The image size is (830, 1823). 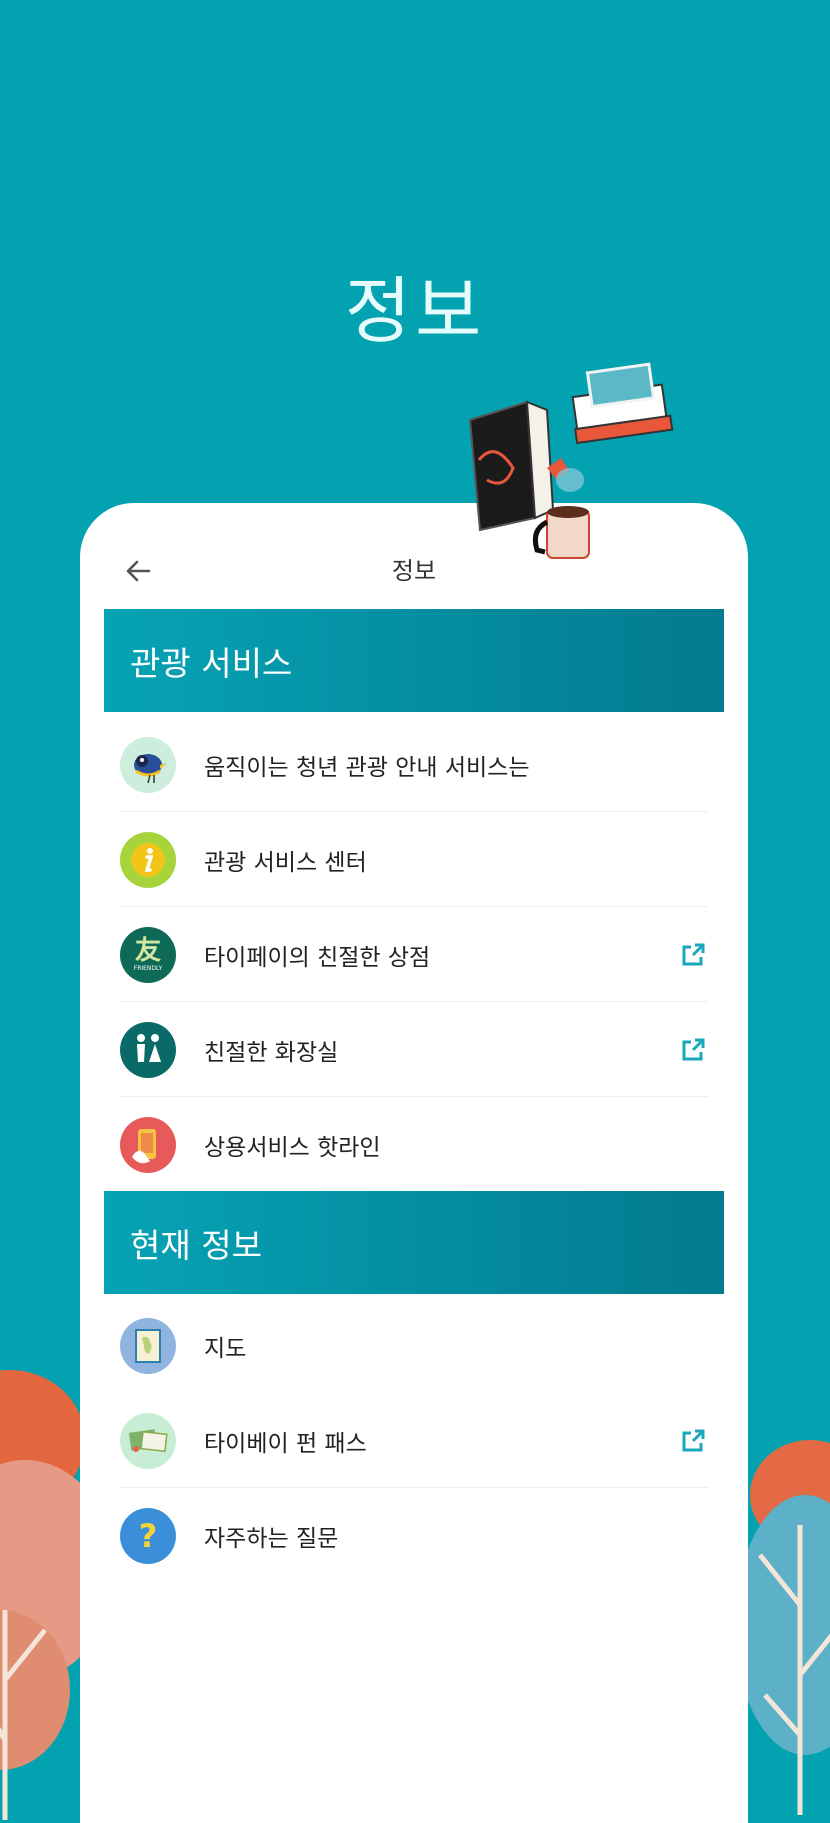 I want to click on item-label: 타이베이 펀 패스, so click(x=285, y=1443).